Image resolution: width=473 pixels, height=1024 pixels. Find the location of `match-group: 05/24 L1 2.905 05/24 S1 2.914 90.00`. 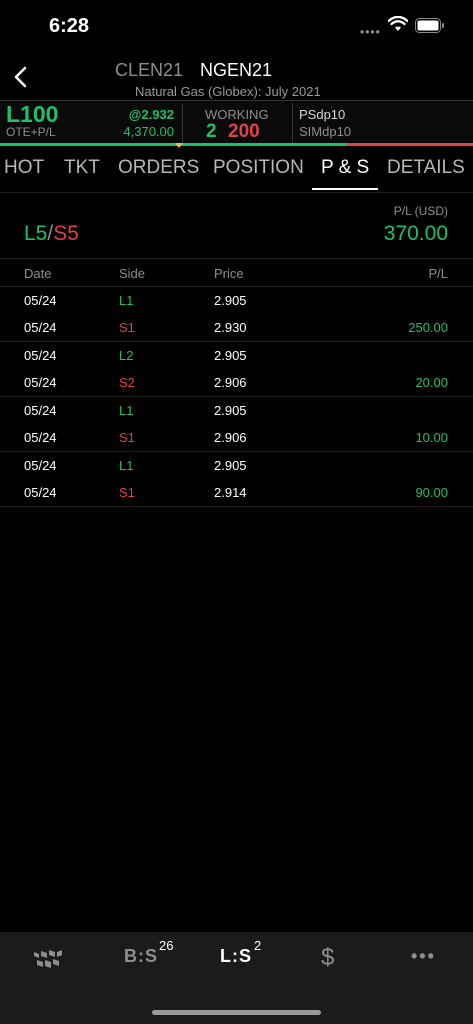

match-group: 05/24 L1 2.905 05/24 S1 2.914 90.00 is located at coordinates (236, 478).